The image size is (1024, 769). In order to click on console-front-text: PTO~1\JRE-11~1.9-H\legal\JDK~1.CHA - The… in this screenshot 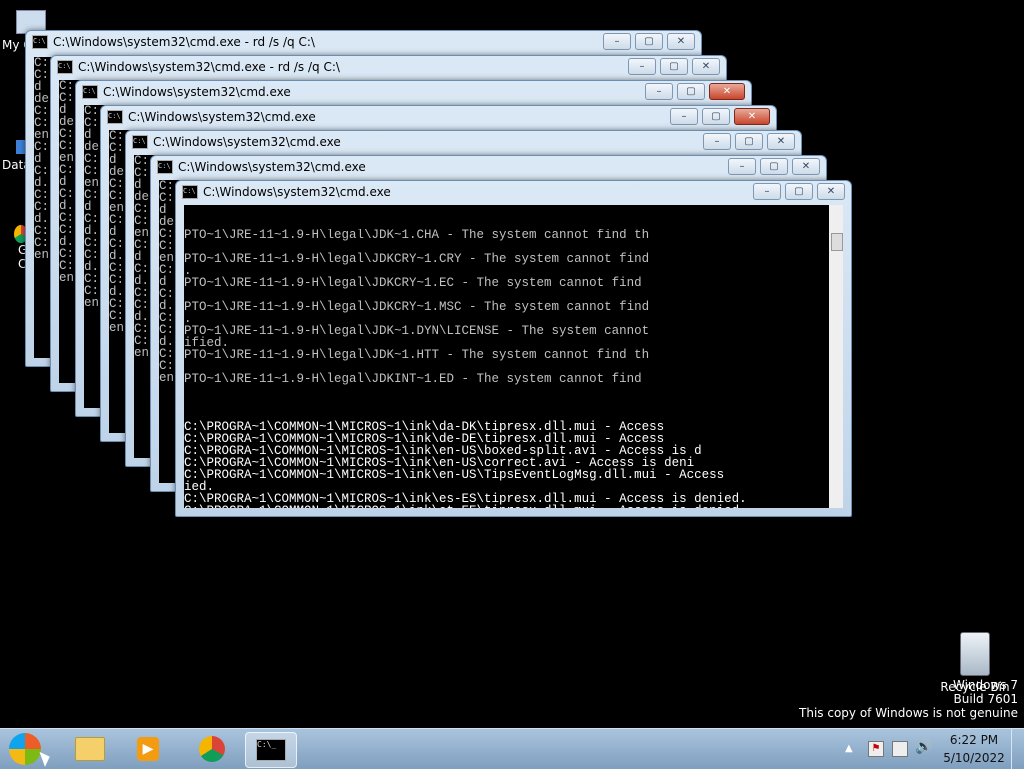, I will do `click(417, 307)`.